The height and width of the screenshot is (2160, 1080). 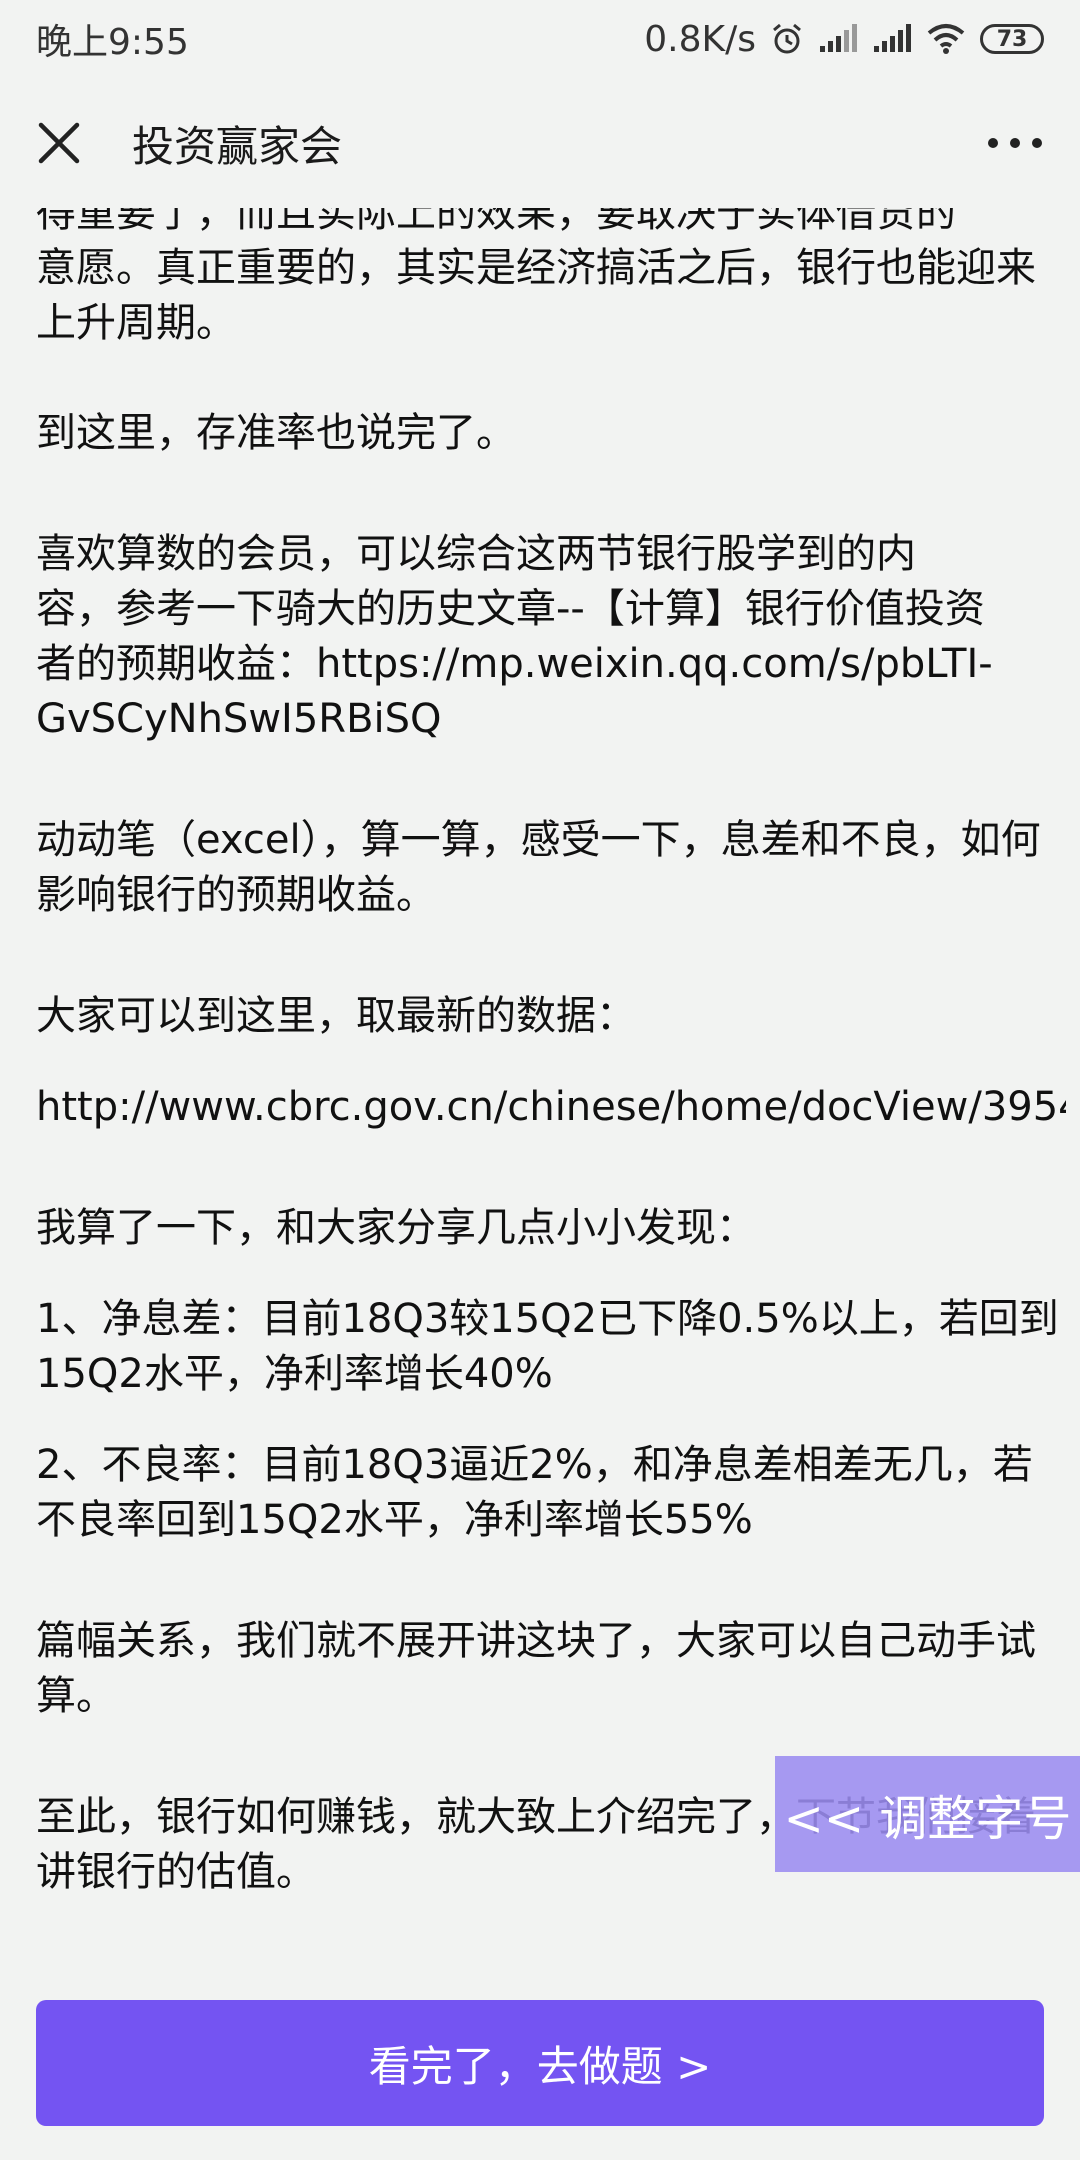 I want to click on article-link-line: GvSCyNhSwI5RBiSQ, so click(x=551, y=719).